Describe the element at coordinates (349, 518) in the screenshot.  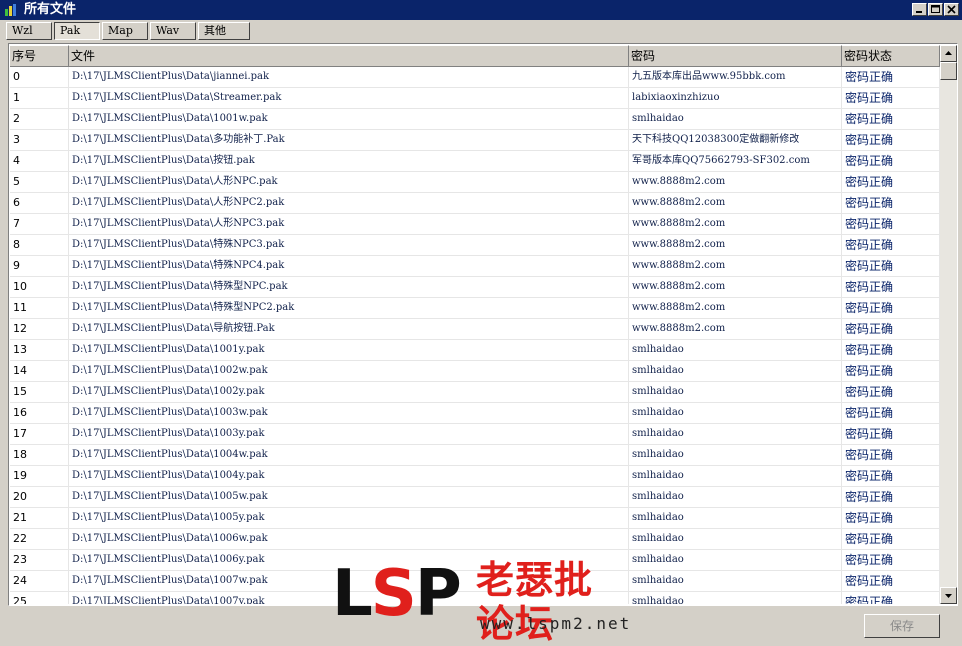
I see `row-file-path: D:\17\JLMSClientPlus\Data\1005y.pak` at that location.